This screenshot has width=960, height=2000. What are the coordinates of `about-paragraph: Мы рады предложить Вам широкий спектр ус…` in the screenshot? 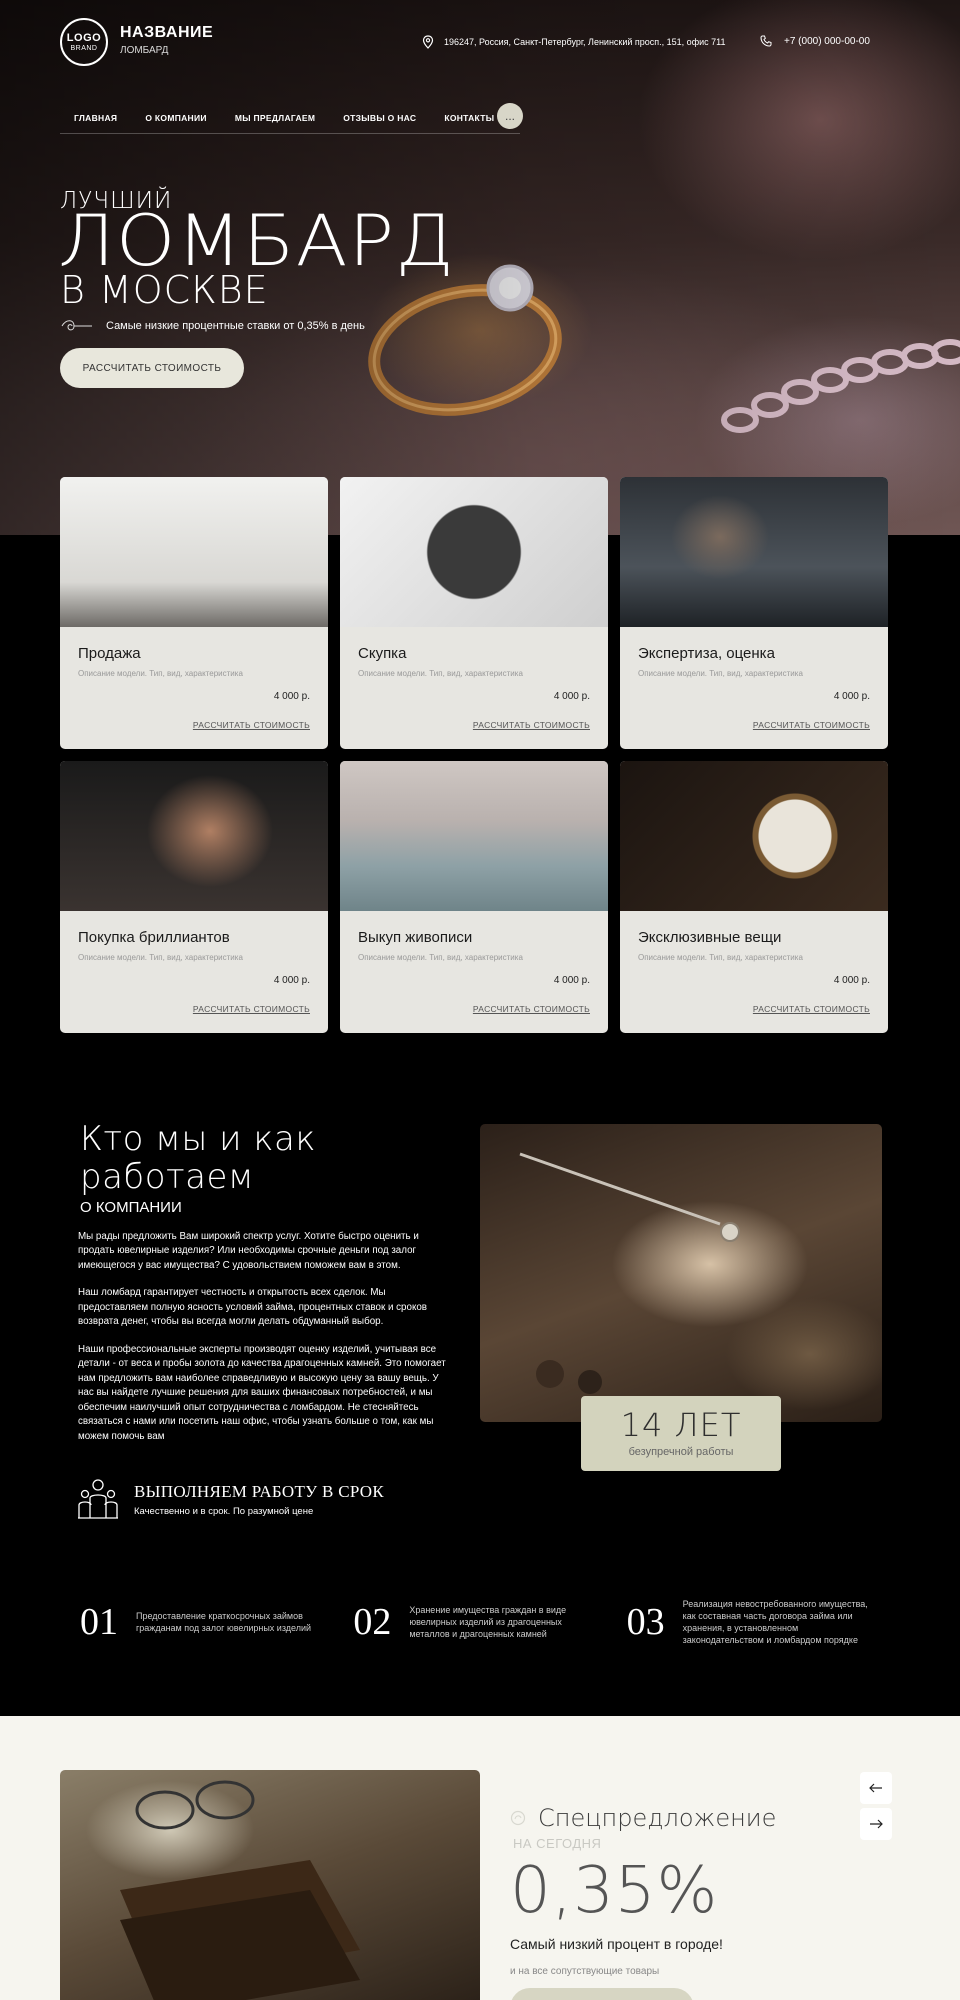 It's located at (248, 1251).